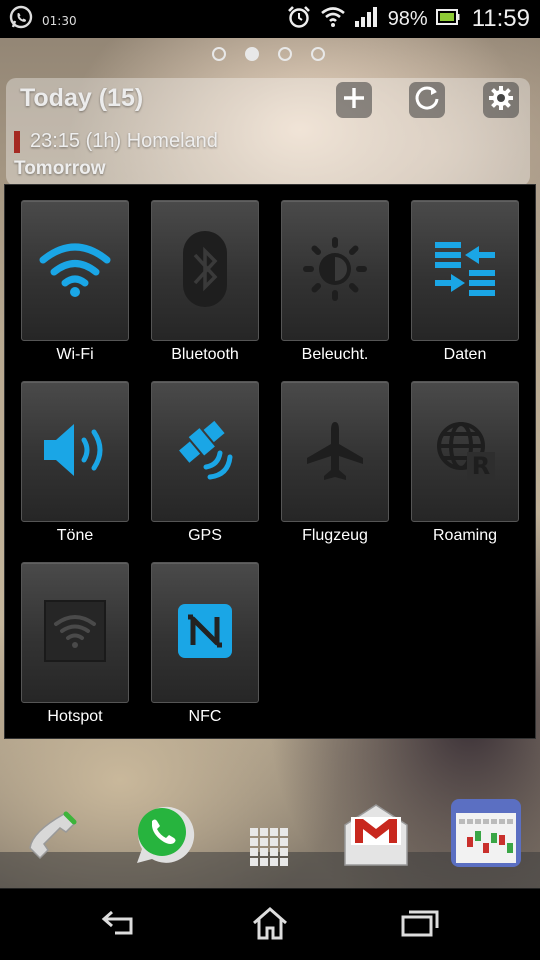 This screenshot has height=960, width=540. Describe the element at coordinates (60, 168) in the screenshot. I see `agenda-section-label: Tomorrow` at that location.